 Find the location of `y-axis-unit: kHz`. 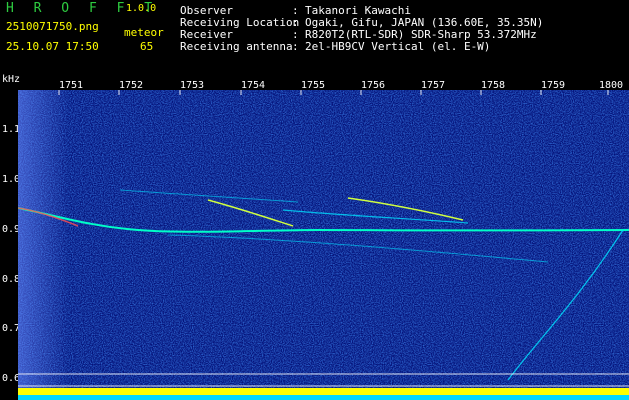

y-axis-unit: kHz is located at coordinates (11, 79).